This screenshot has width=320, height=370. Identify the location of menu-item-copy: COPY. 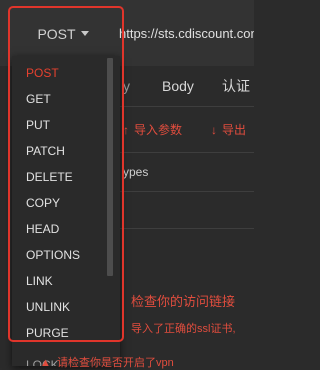
(66, 203).